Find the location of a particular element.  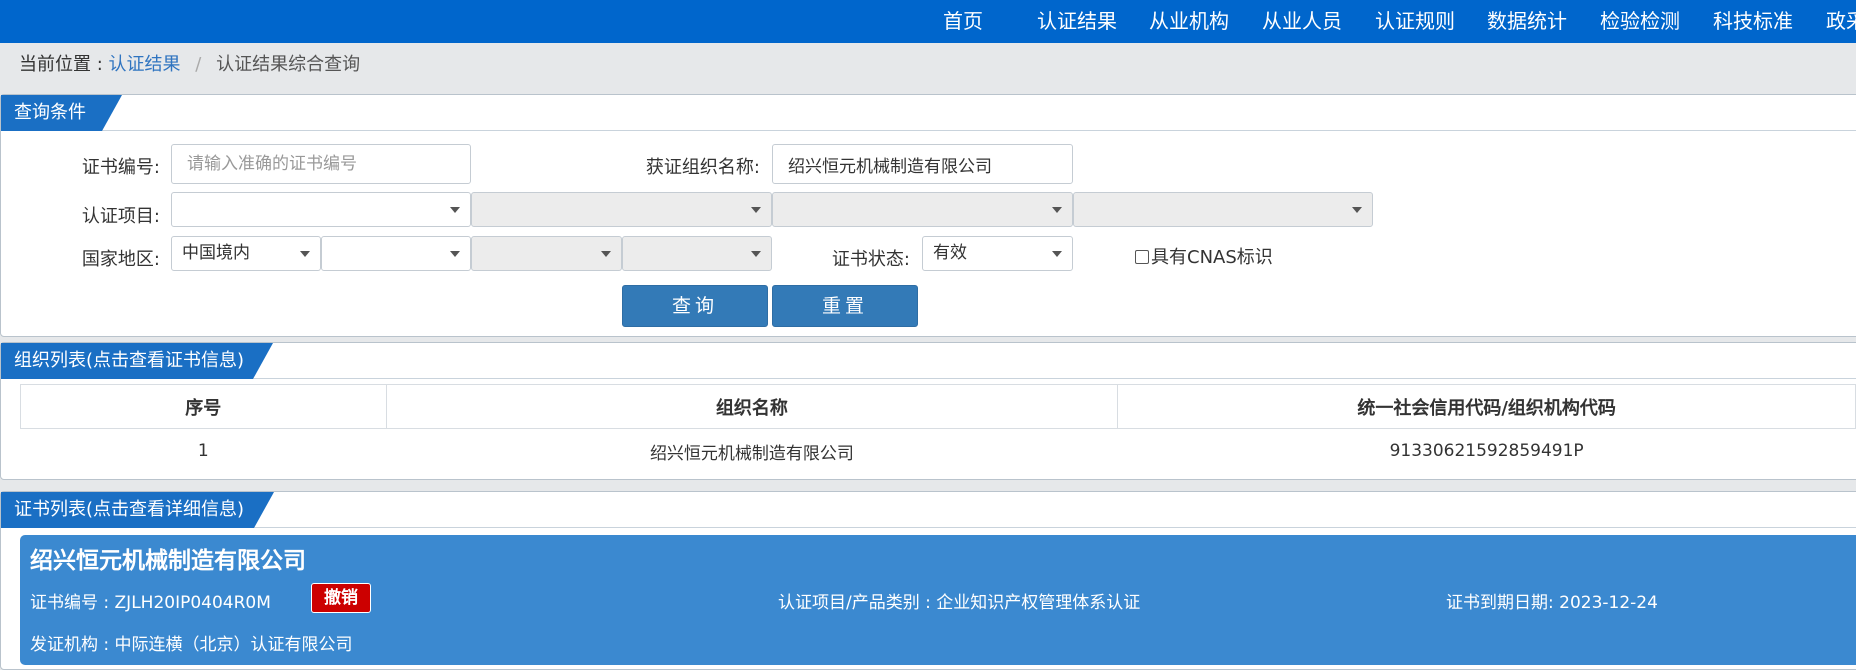

nav-item-personnel: 从业人员 is located at coordinates (1302, 21).